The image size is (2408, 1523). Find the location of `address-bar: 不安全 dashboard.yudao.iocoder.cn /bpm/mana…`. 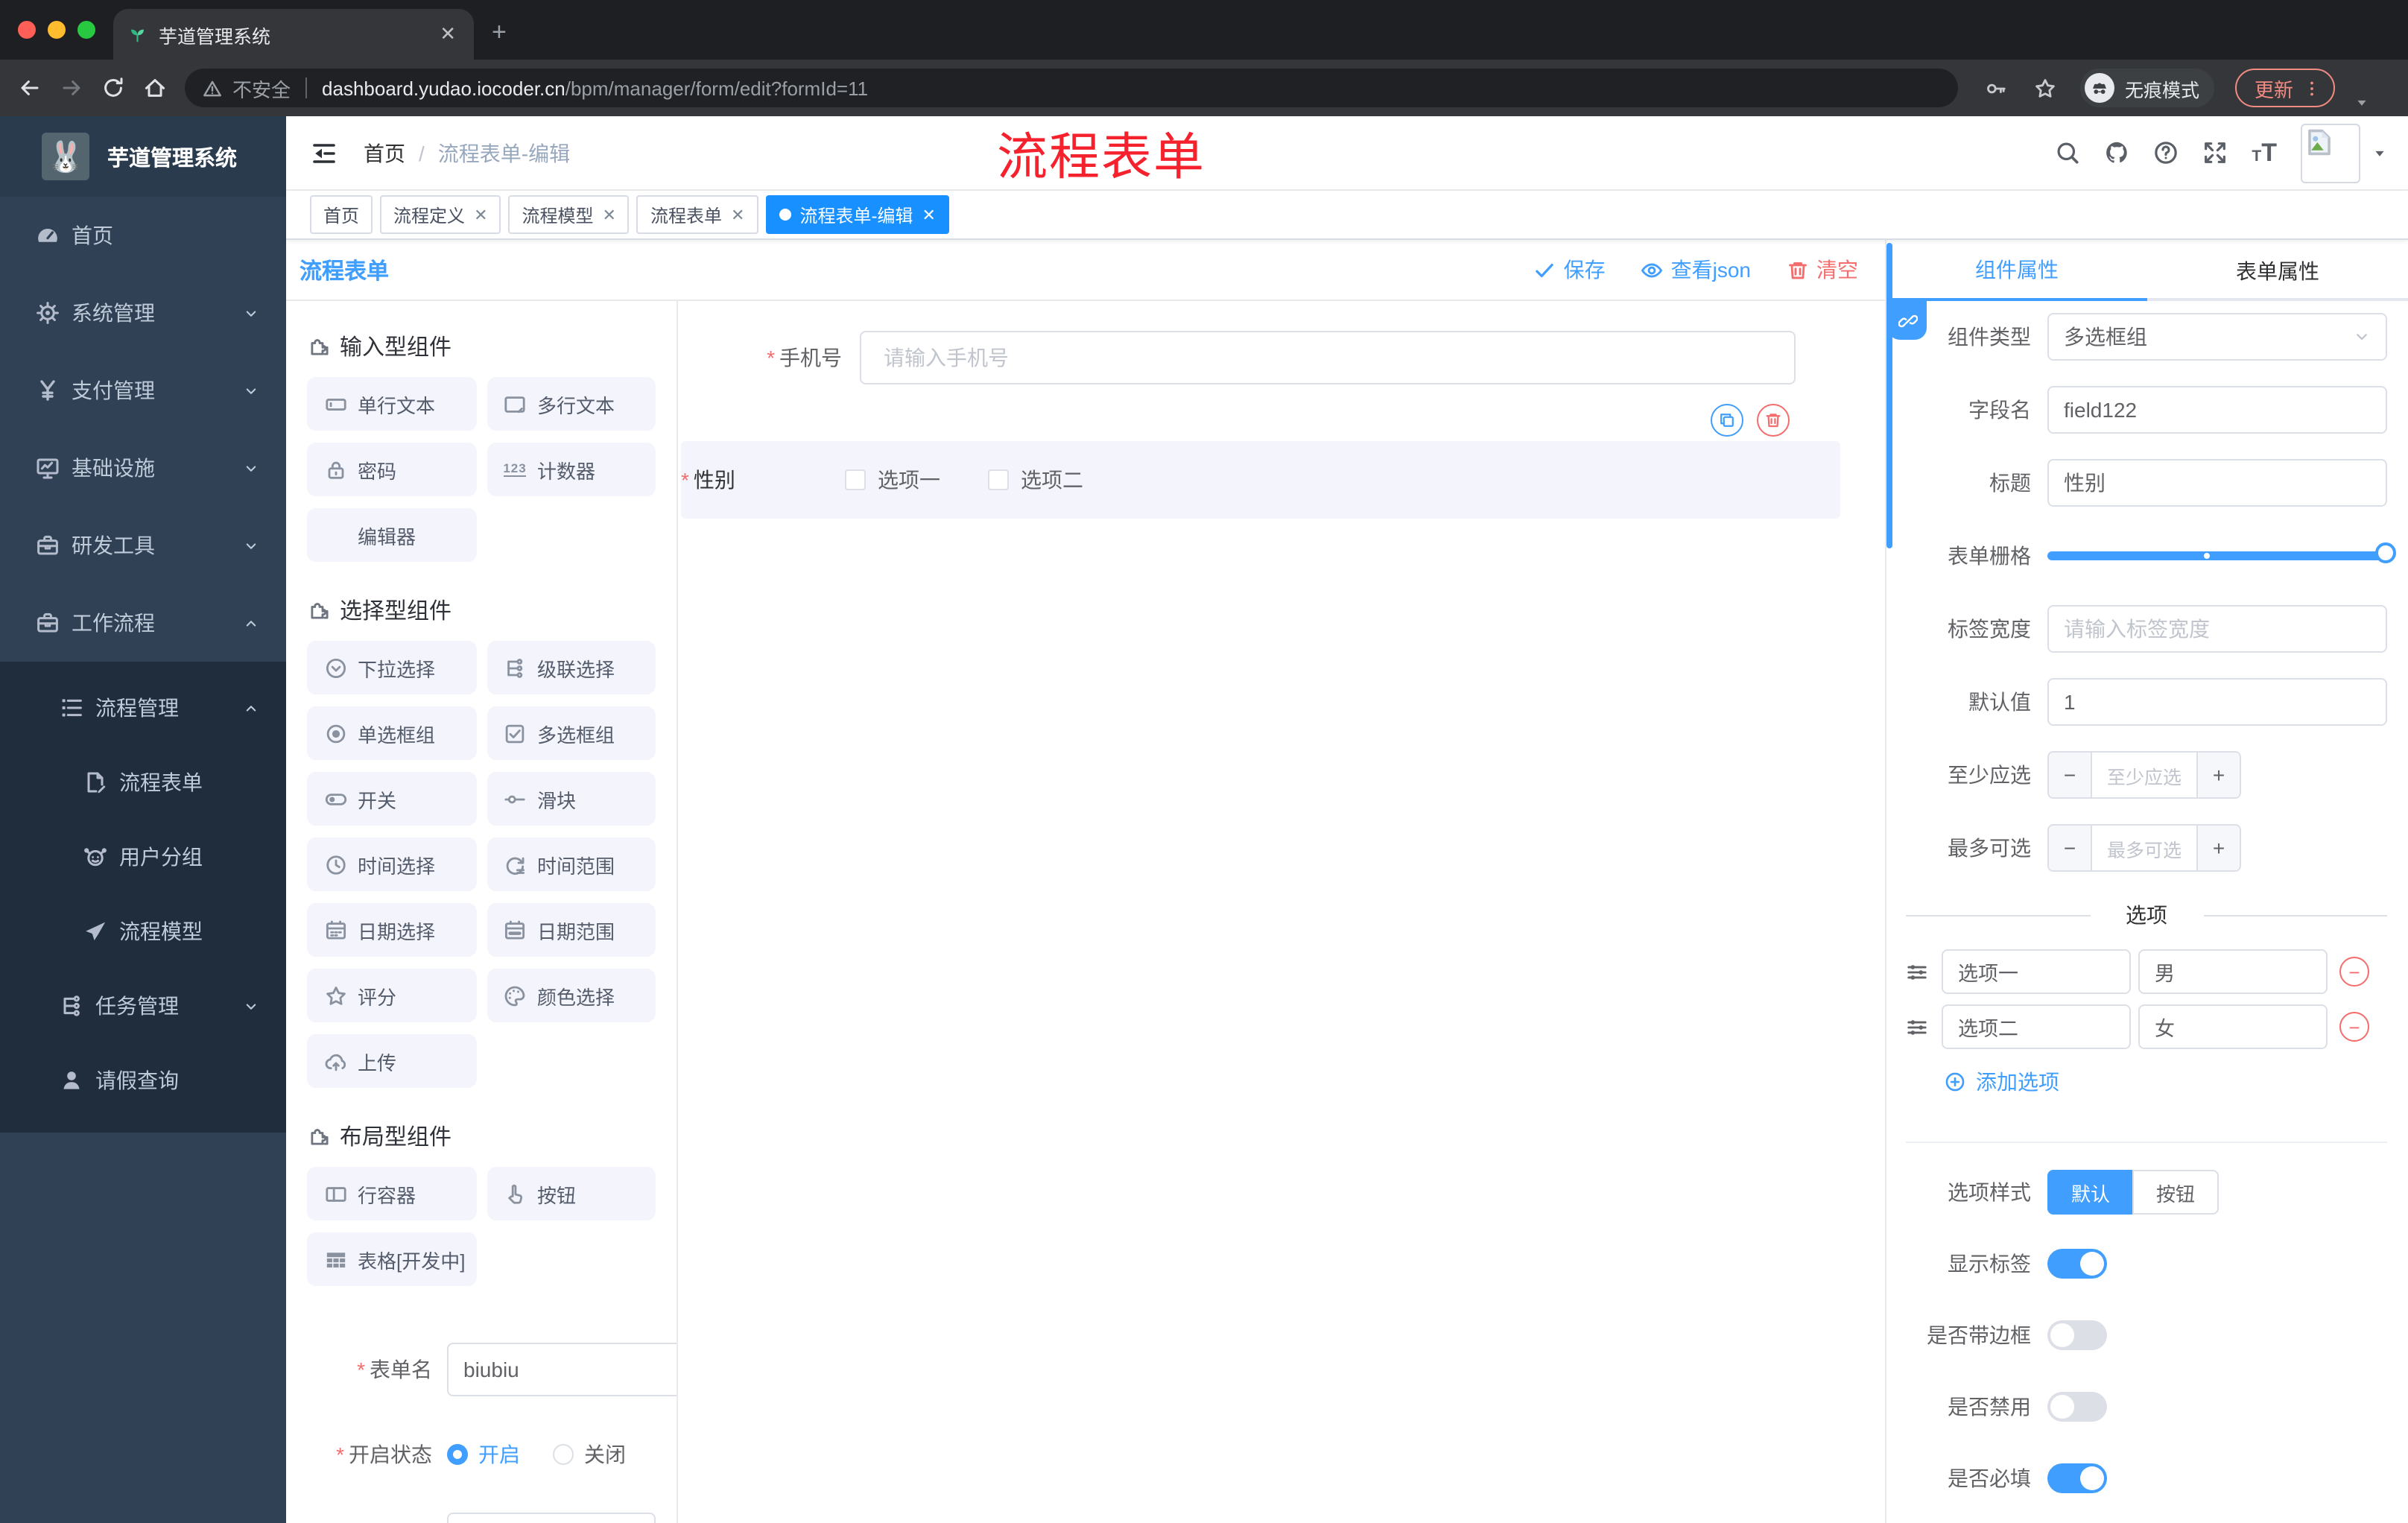

address-bar: 不安全 dashboard.yudao.iocoder.cn /bpm/mana… is located at coordinates (1071, 88).